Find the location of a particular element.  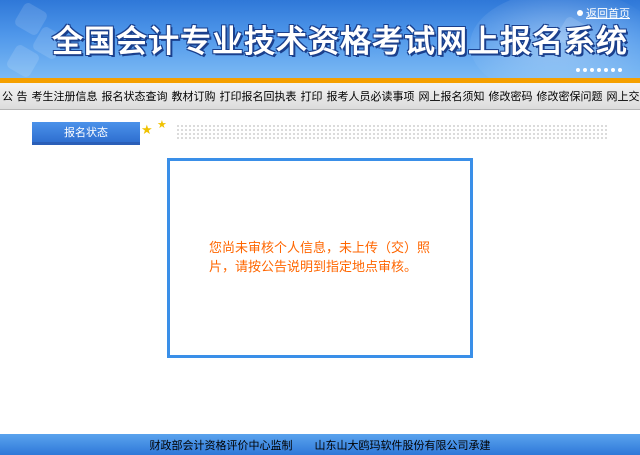

bullet-icon is located at coordinates (580, 13).